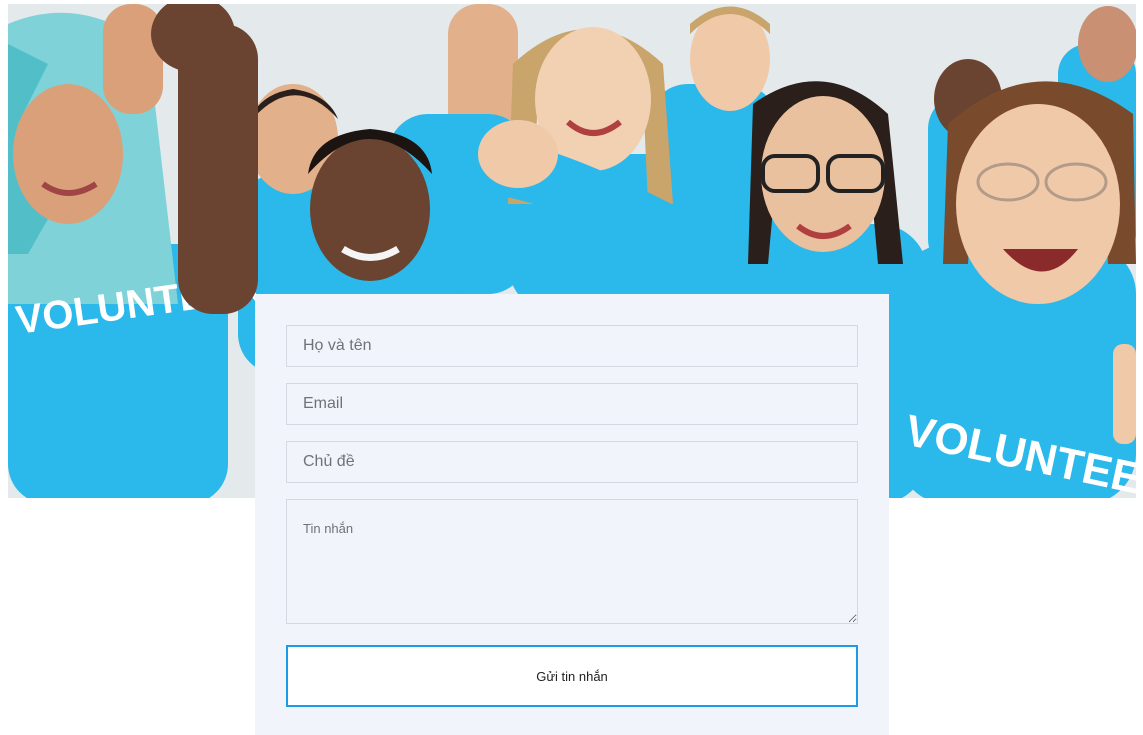  I want to click on full-name-input, so click(572, 346).